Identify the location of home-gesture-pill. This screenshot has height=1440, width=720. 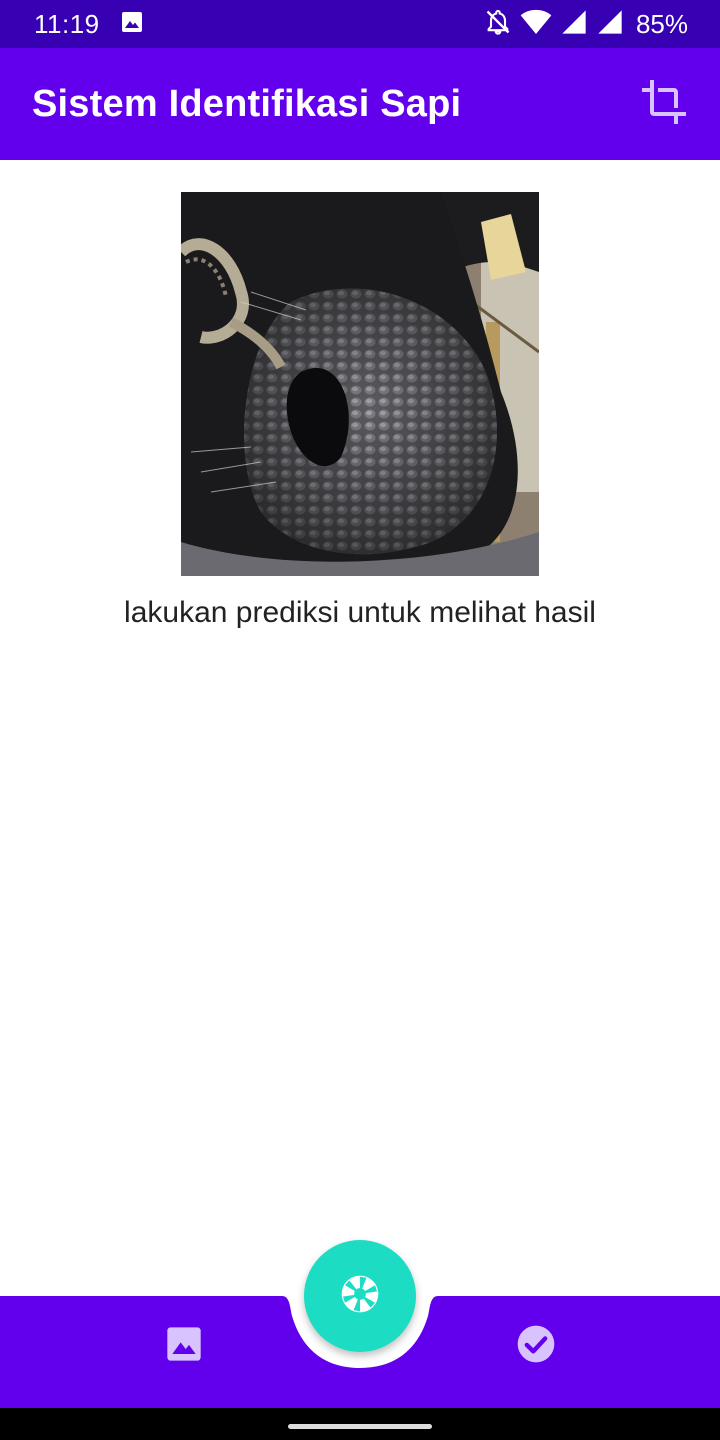
(360, 1426).